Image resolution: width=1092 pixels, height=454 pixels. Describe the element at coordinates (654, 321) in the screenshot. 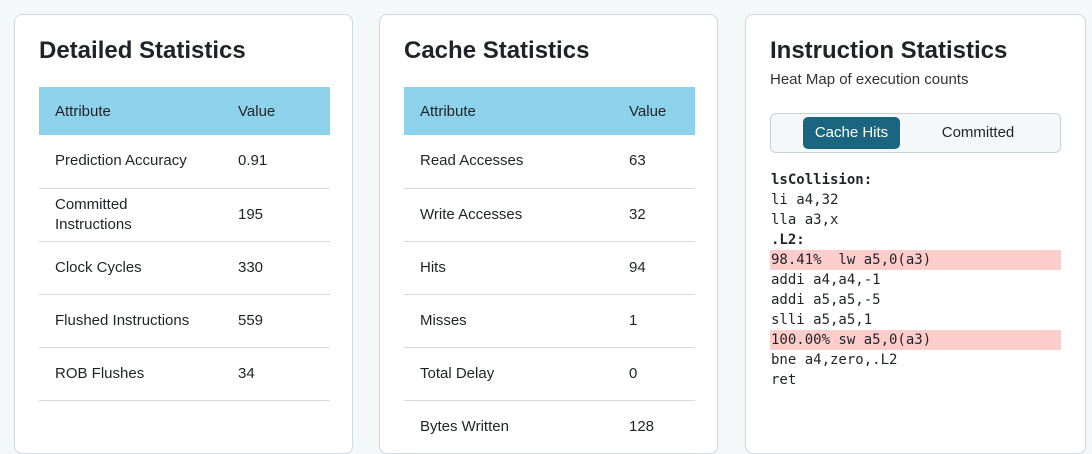

I see `value-cell: 1` at that location.